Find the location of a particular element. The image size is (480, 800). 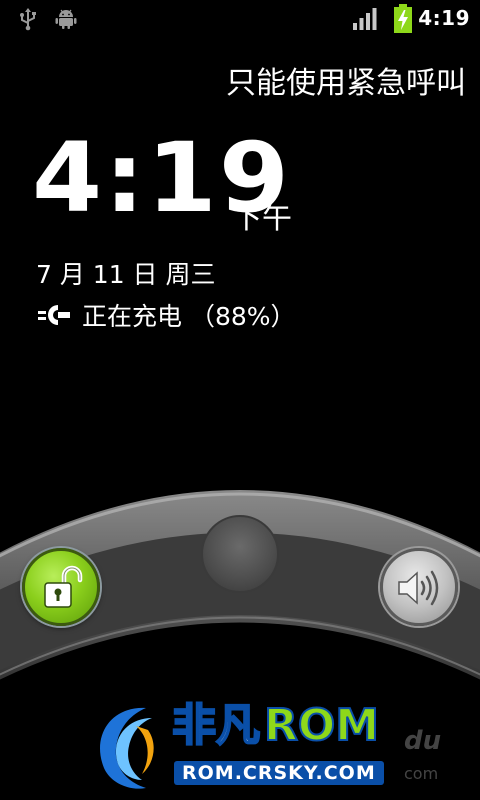

watermark-url: ROM.CRSKY.COM is located at coordinates (279, 773).